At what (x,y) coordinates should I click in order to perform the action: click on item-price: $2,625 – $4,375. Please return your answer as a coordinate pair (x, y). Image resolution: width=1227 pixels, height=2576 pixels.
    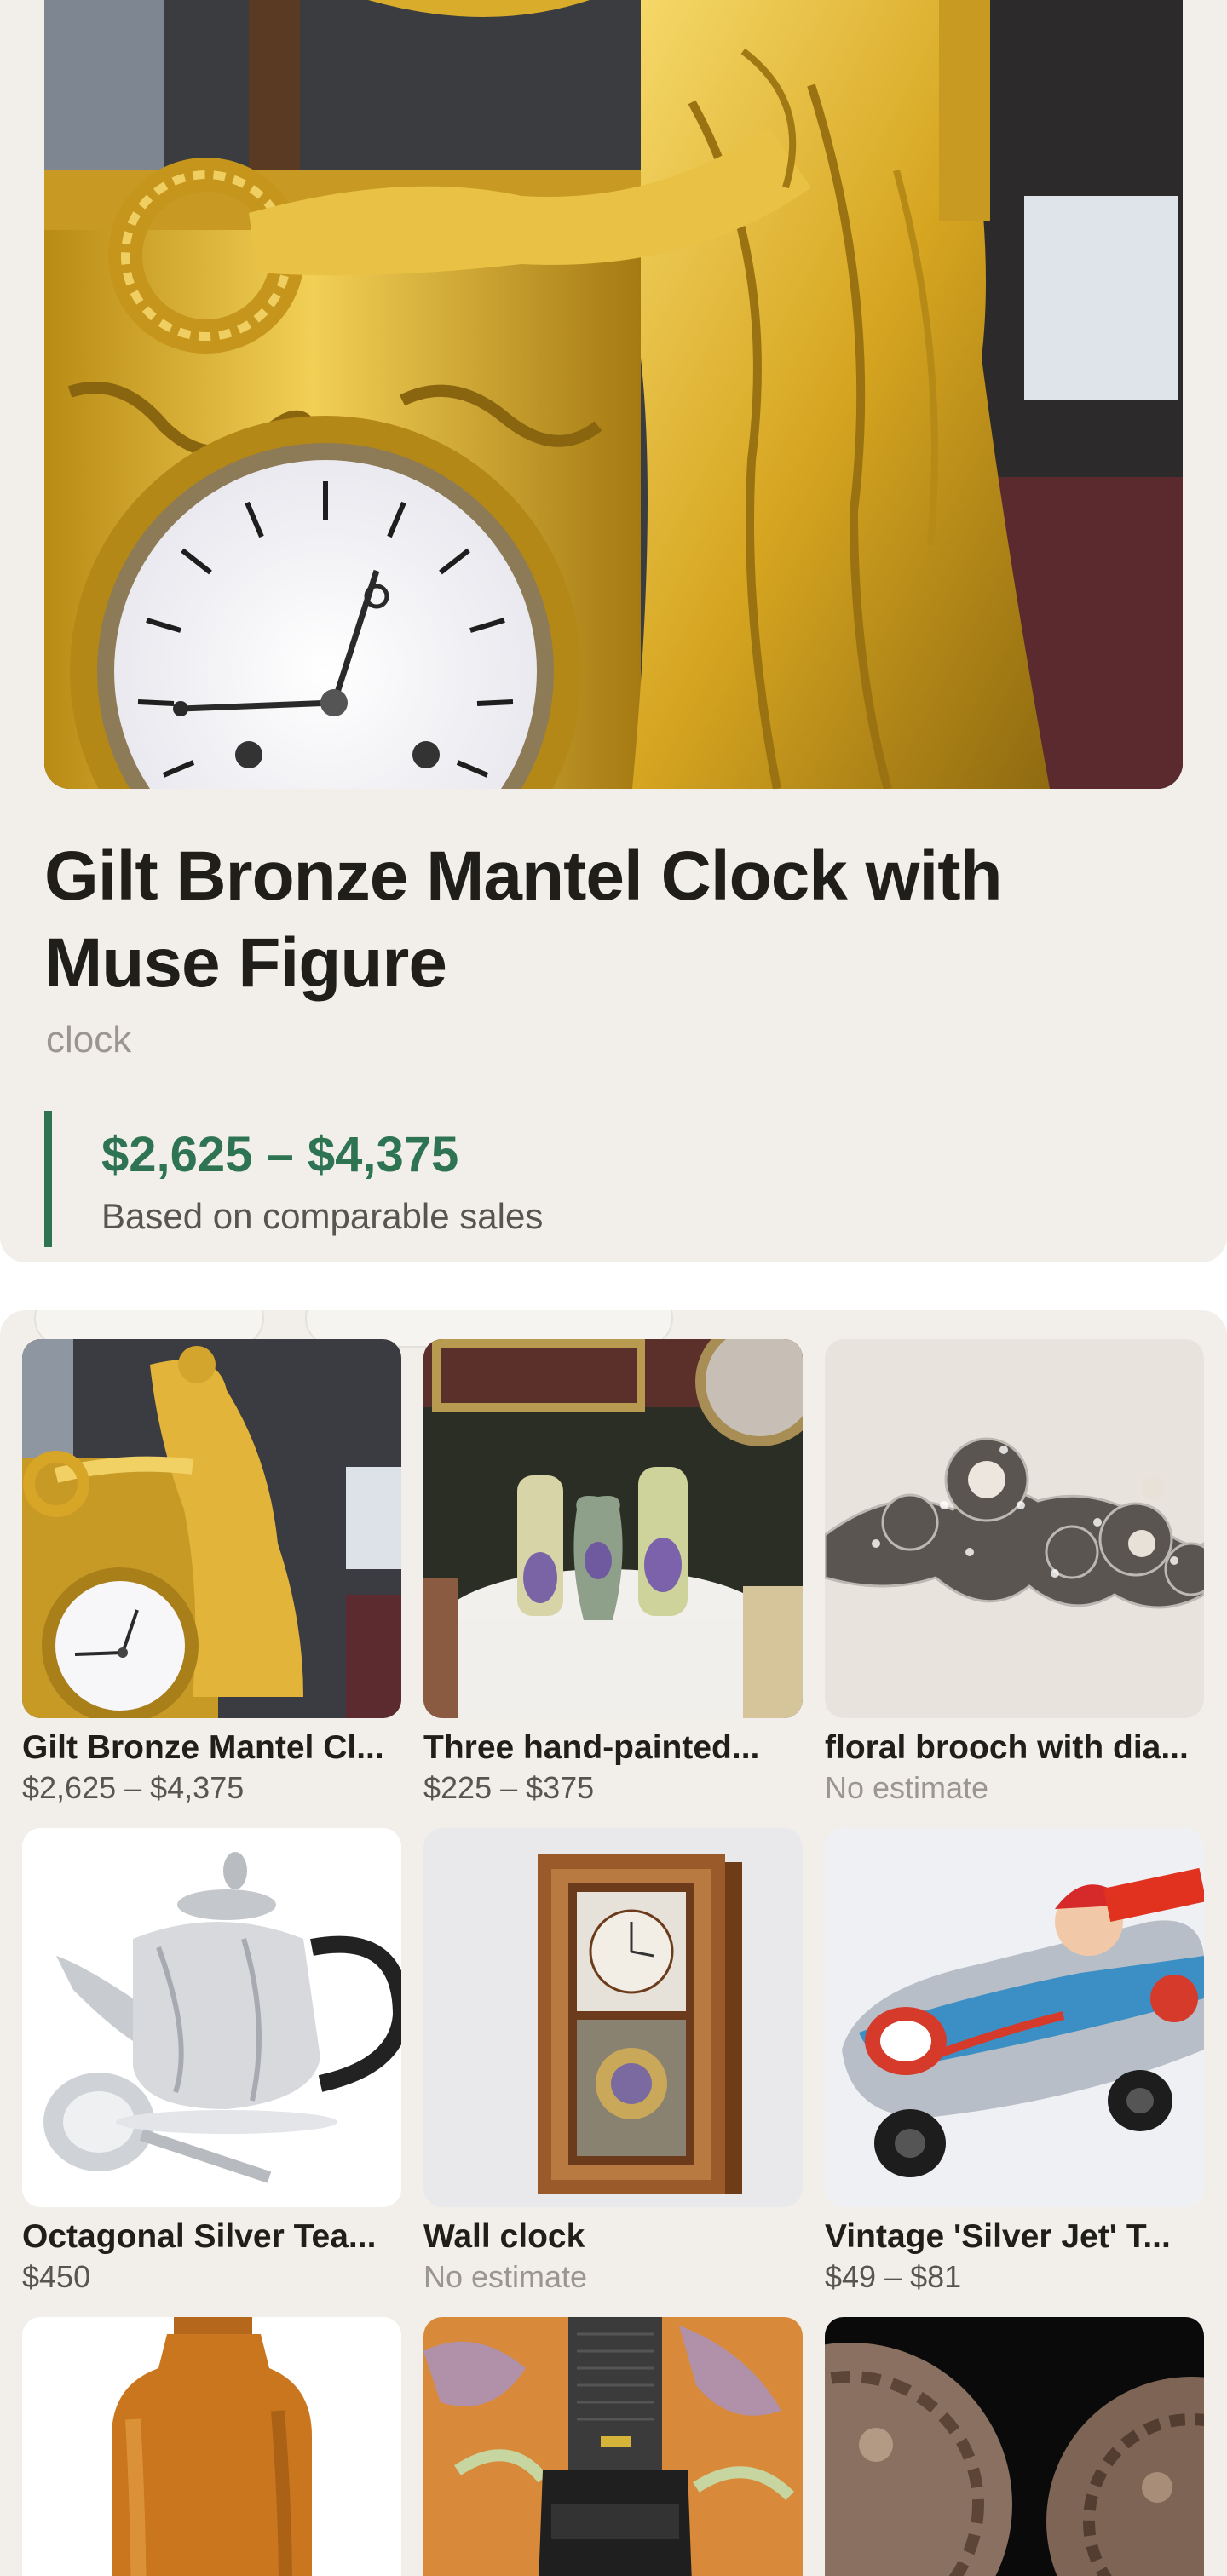
    Looking at the image, I should click on (133, 1788).